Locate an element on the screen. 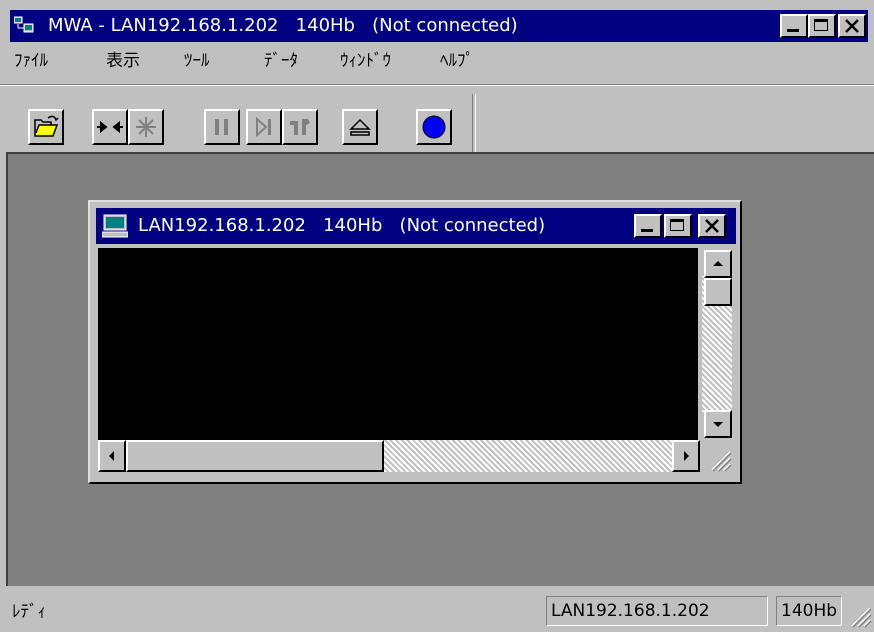 The image size is (874, 632). arrow-left-icon is located at coordinates (111, 456).